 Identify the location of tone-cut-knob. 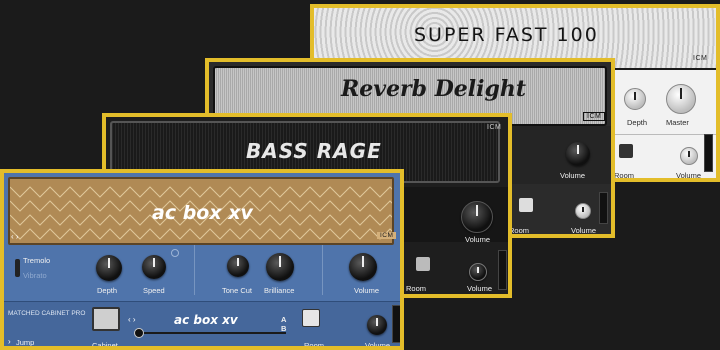
(238, 266).